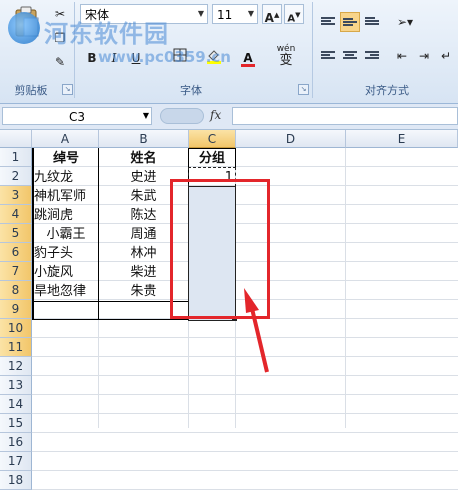 This screenshot has width=458, height=490. I want to click on align-right-icon, so click(372, 56).